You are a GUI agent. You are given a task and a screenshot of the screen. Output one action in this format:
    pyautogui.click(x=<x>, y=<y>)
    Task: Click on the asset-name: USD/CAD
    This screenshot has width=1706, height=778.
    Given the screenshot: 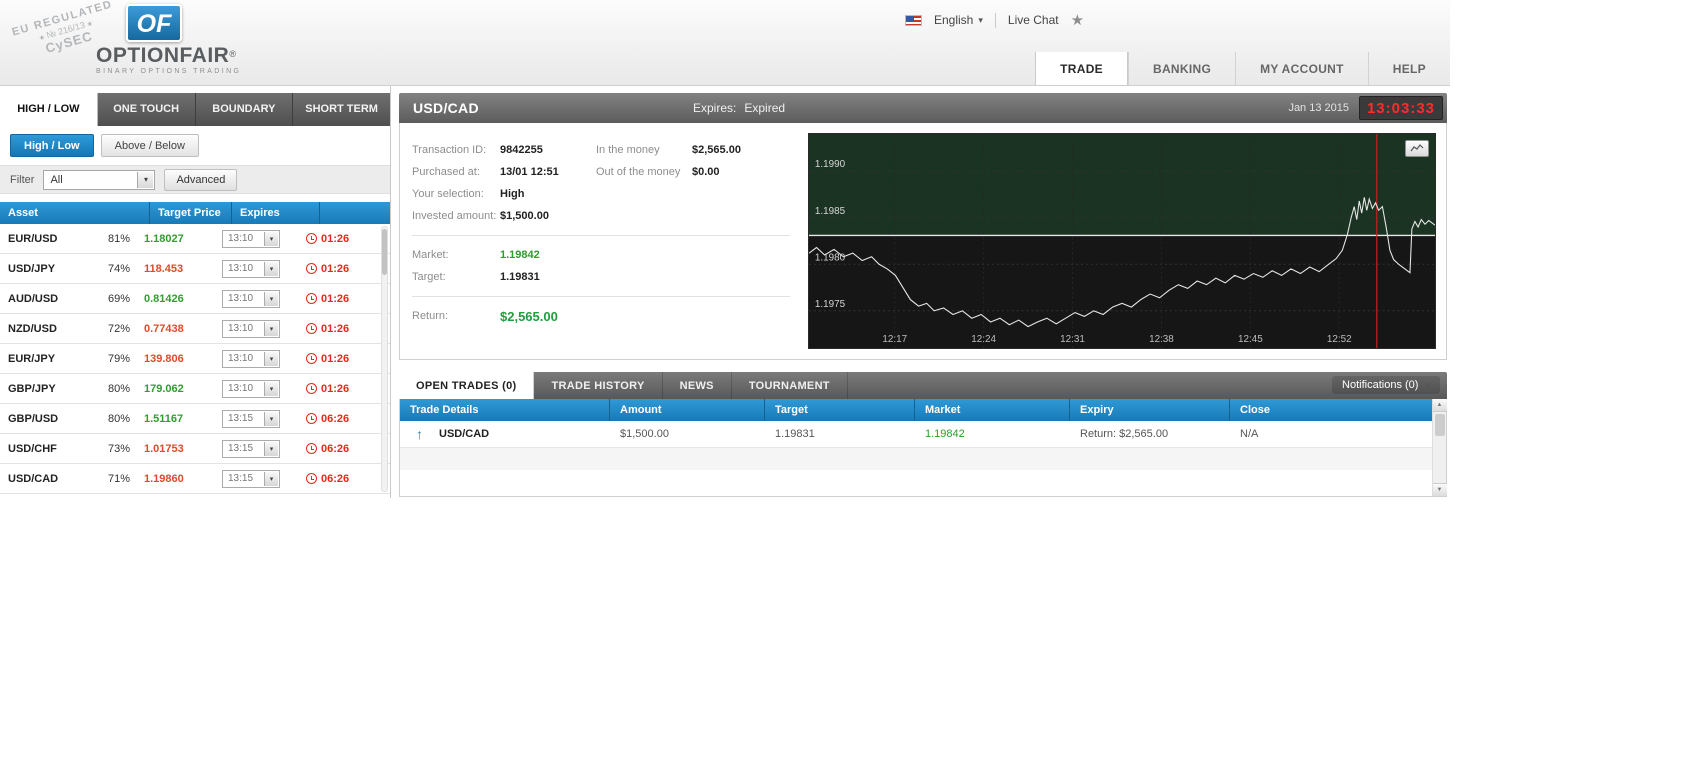 What is the action you would take?
    pyautogui.click(x=33, y=478)
    